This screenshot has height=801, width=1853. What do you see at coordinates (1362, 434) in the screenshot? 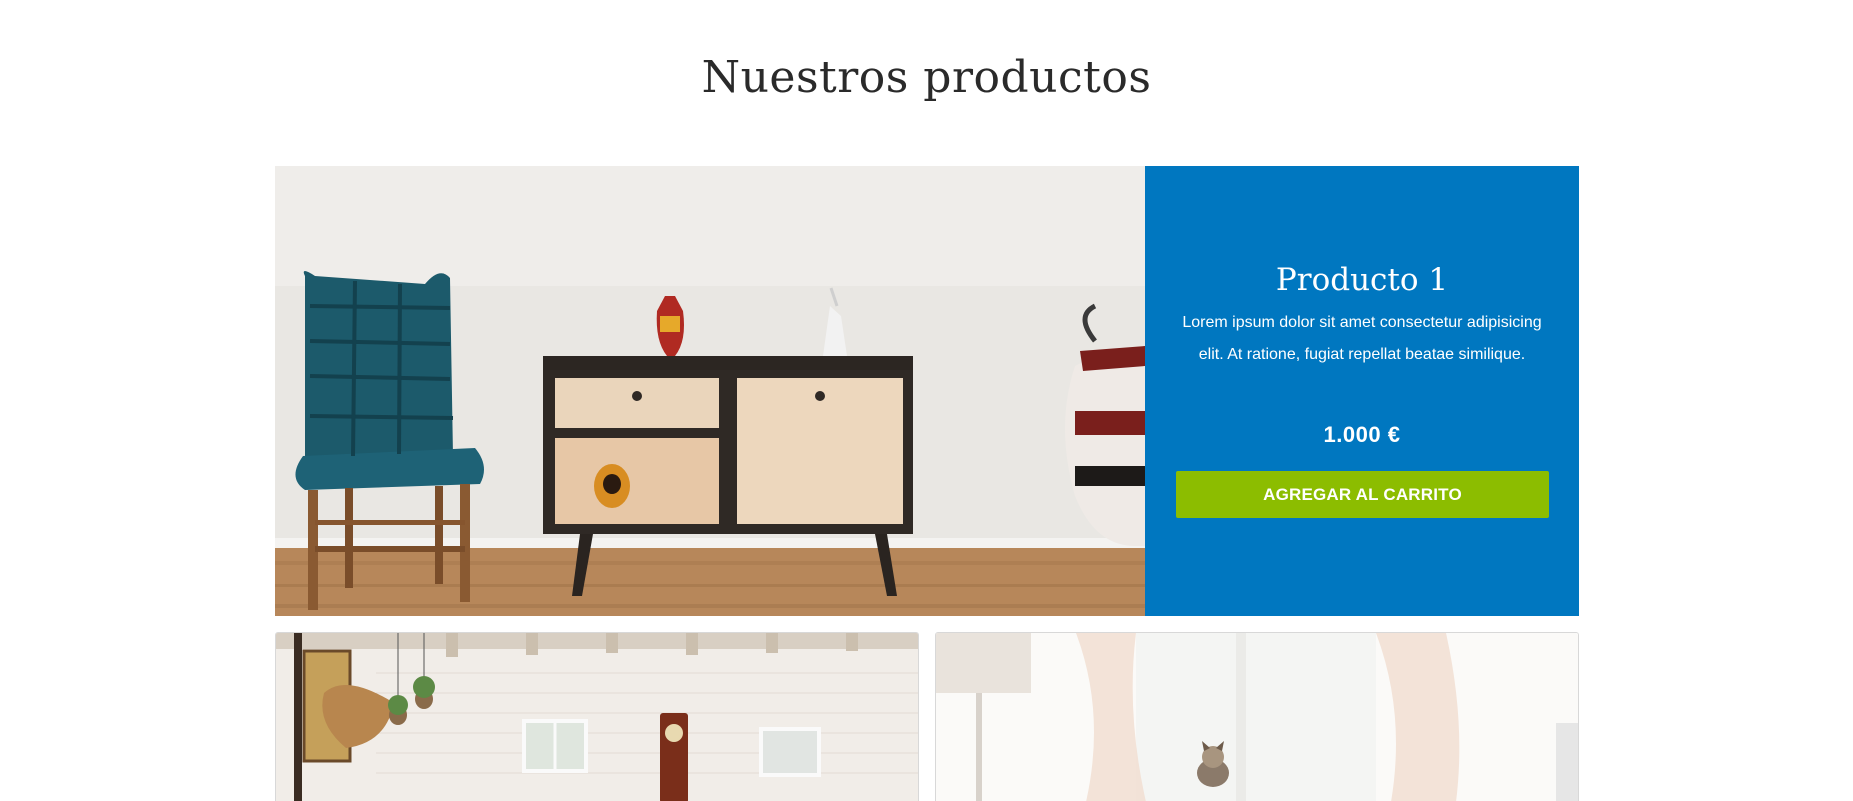
I see `product-price: 1.000 €` at bounding box center [1362, 434].